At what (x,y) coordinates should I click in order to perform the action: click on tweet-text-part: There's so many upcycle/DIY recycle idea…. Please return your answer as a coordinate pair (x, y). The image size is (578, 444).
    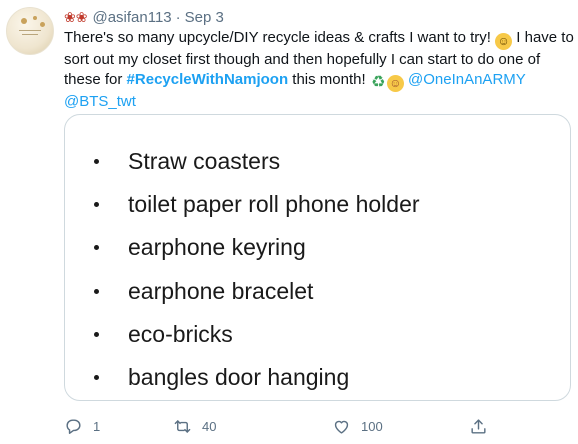
    Looking at the image, I should click on (280, 37).